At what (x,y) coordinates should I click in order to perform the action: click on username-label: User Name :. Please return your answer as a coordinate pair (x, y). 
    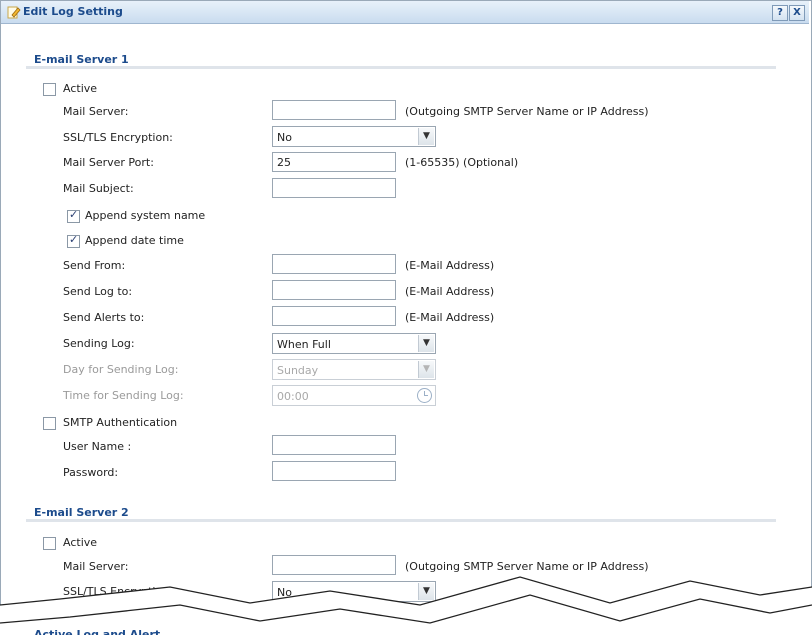
    Looking at the image, I should click on (97, 446).